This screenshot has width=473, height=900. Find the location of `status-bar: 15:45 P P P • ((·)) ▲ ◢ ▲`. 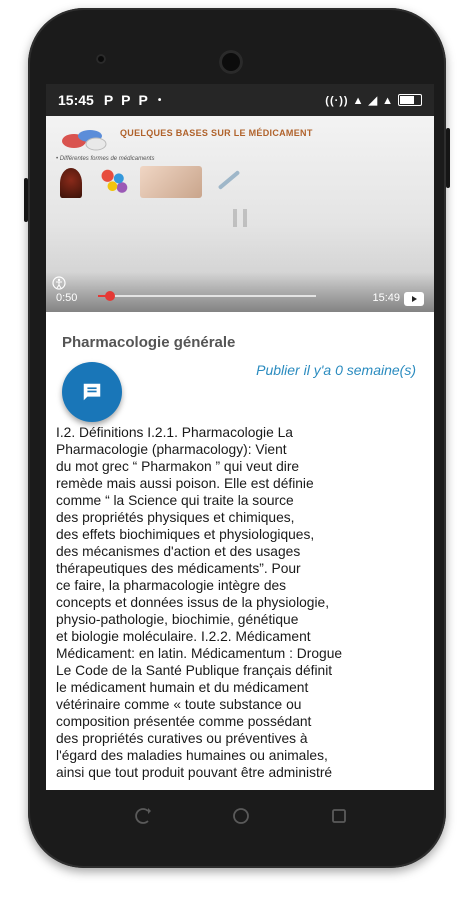

status-bar: 15:45 P P P • ((·)) ▲ ◢ ▲ is located at coordinates (240, 100).